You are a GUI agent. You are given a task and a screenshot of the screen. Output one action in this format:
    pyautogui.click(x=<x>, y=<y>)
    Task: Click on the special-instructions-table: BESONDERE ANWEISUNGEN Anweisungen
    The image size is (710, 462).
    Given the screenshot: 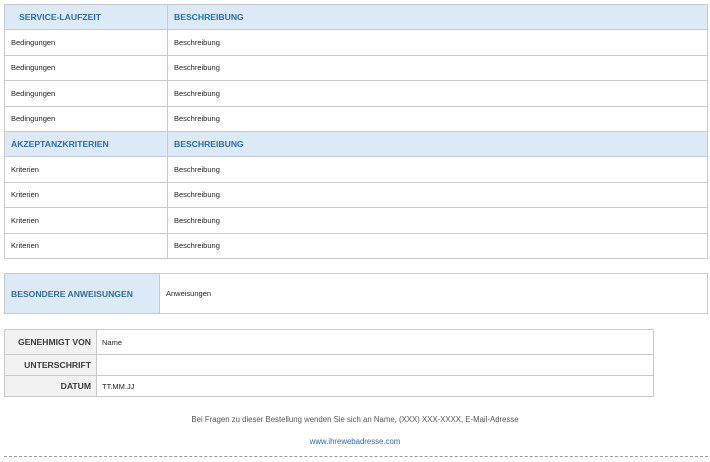 What is the action you would take?
    pyautogui.click(x=356, y=293)
    